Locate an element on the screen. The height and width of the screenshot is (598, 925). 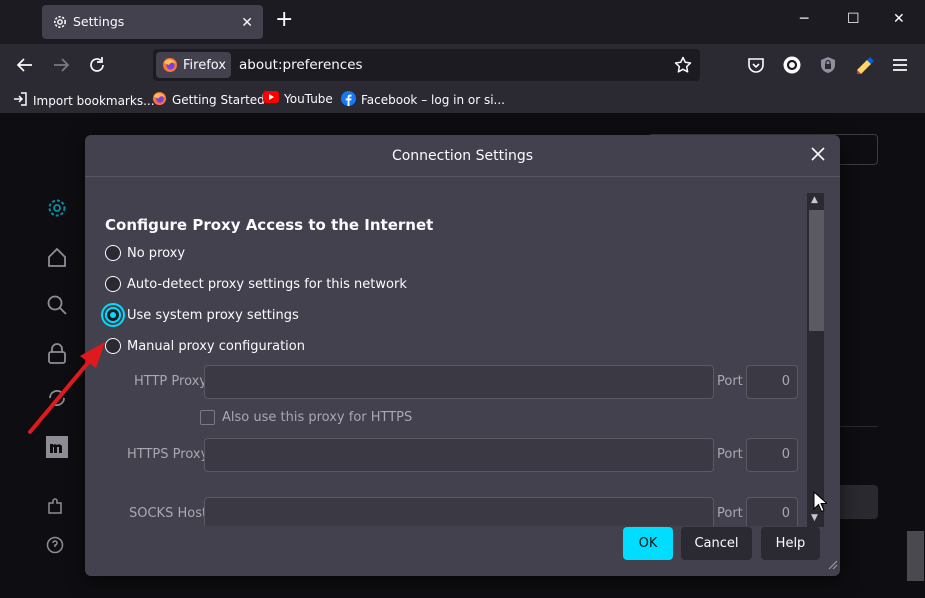
mouse-cursor-icon is located at coordinates (821, 503).